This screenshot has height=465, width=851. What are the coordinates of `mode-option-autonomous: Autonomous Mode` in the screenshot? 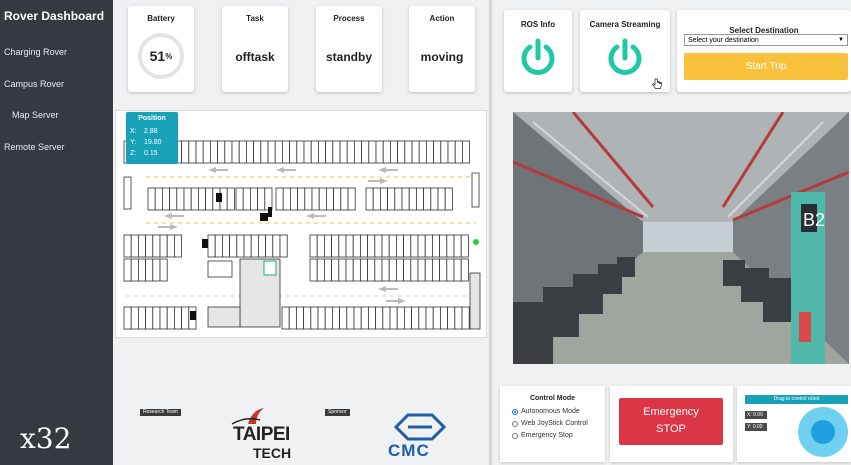 It's located at (546, 411).